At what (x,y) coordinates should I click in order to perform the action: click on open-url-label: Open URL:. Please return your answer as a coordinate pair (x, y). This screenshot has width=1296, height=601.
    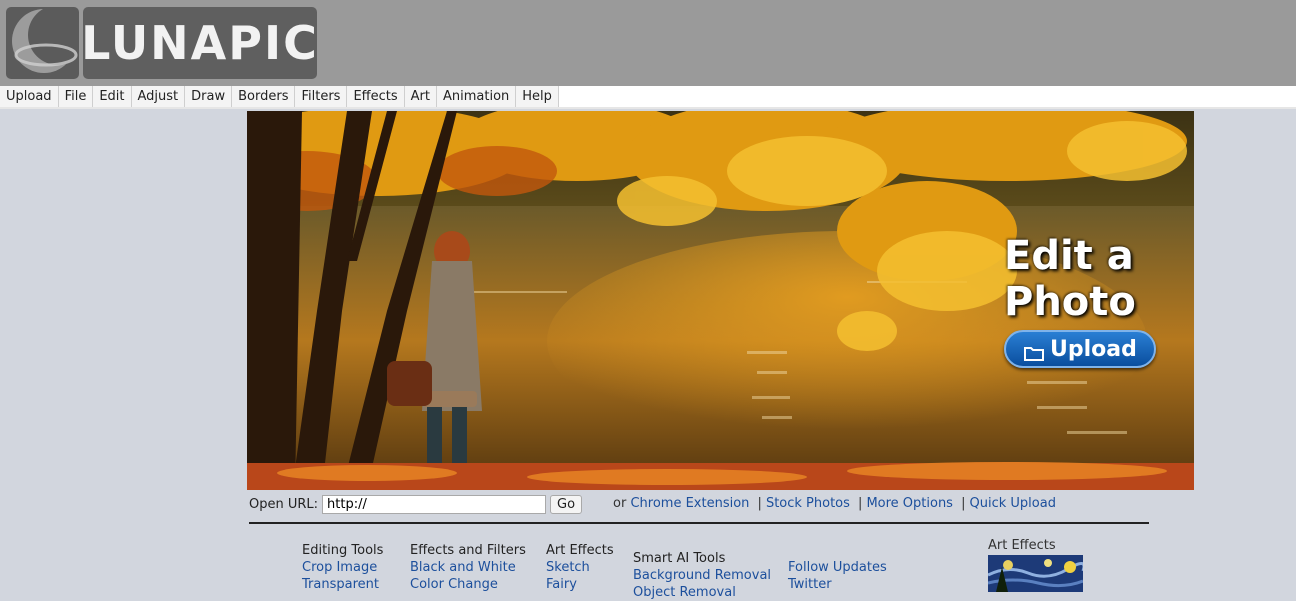
    Looking at the image, I should click on (284, 504).